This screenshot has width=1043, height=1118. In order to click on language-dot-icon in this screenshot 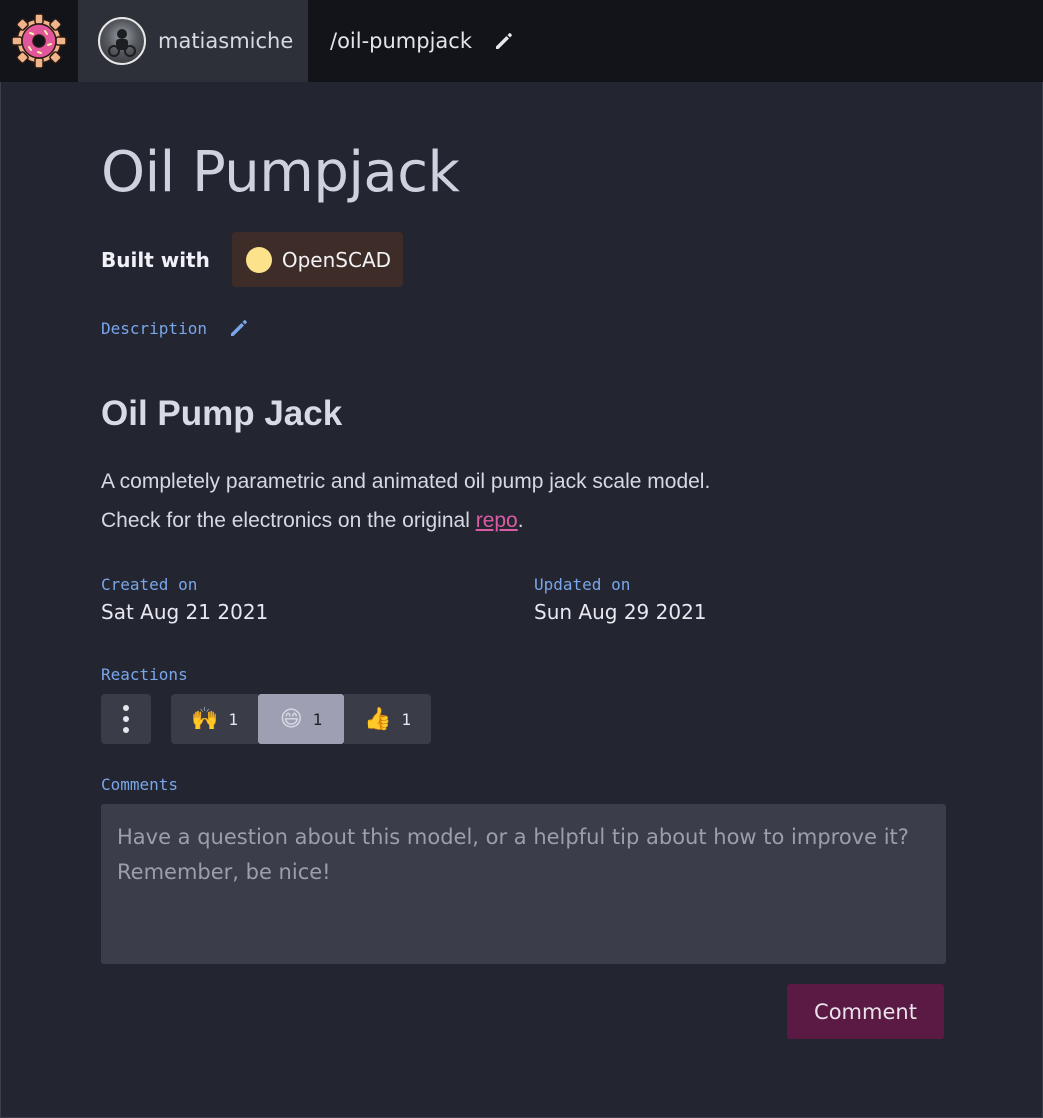, I will do `click(258, 259)`.